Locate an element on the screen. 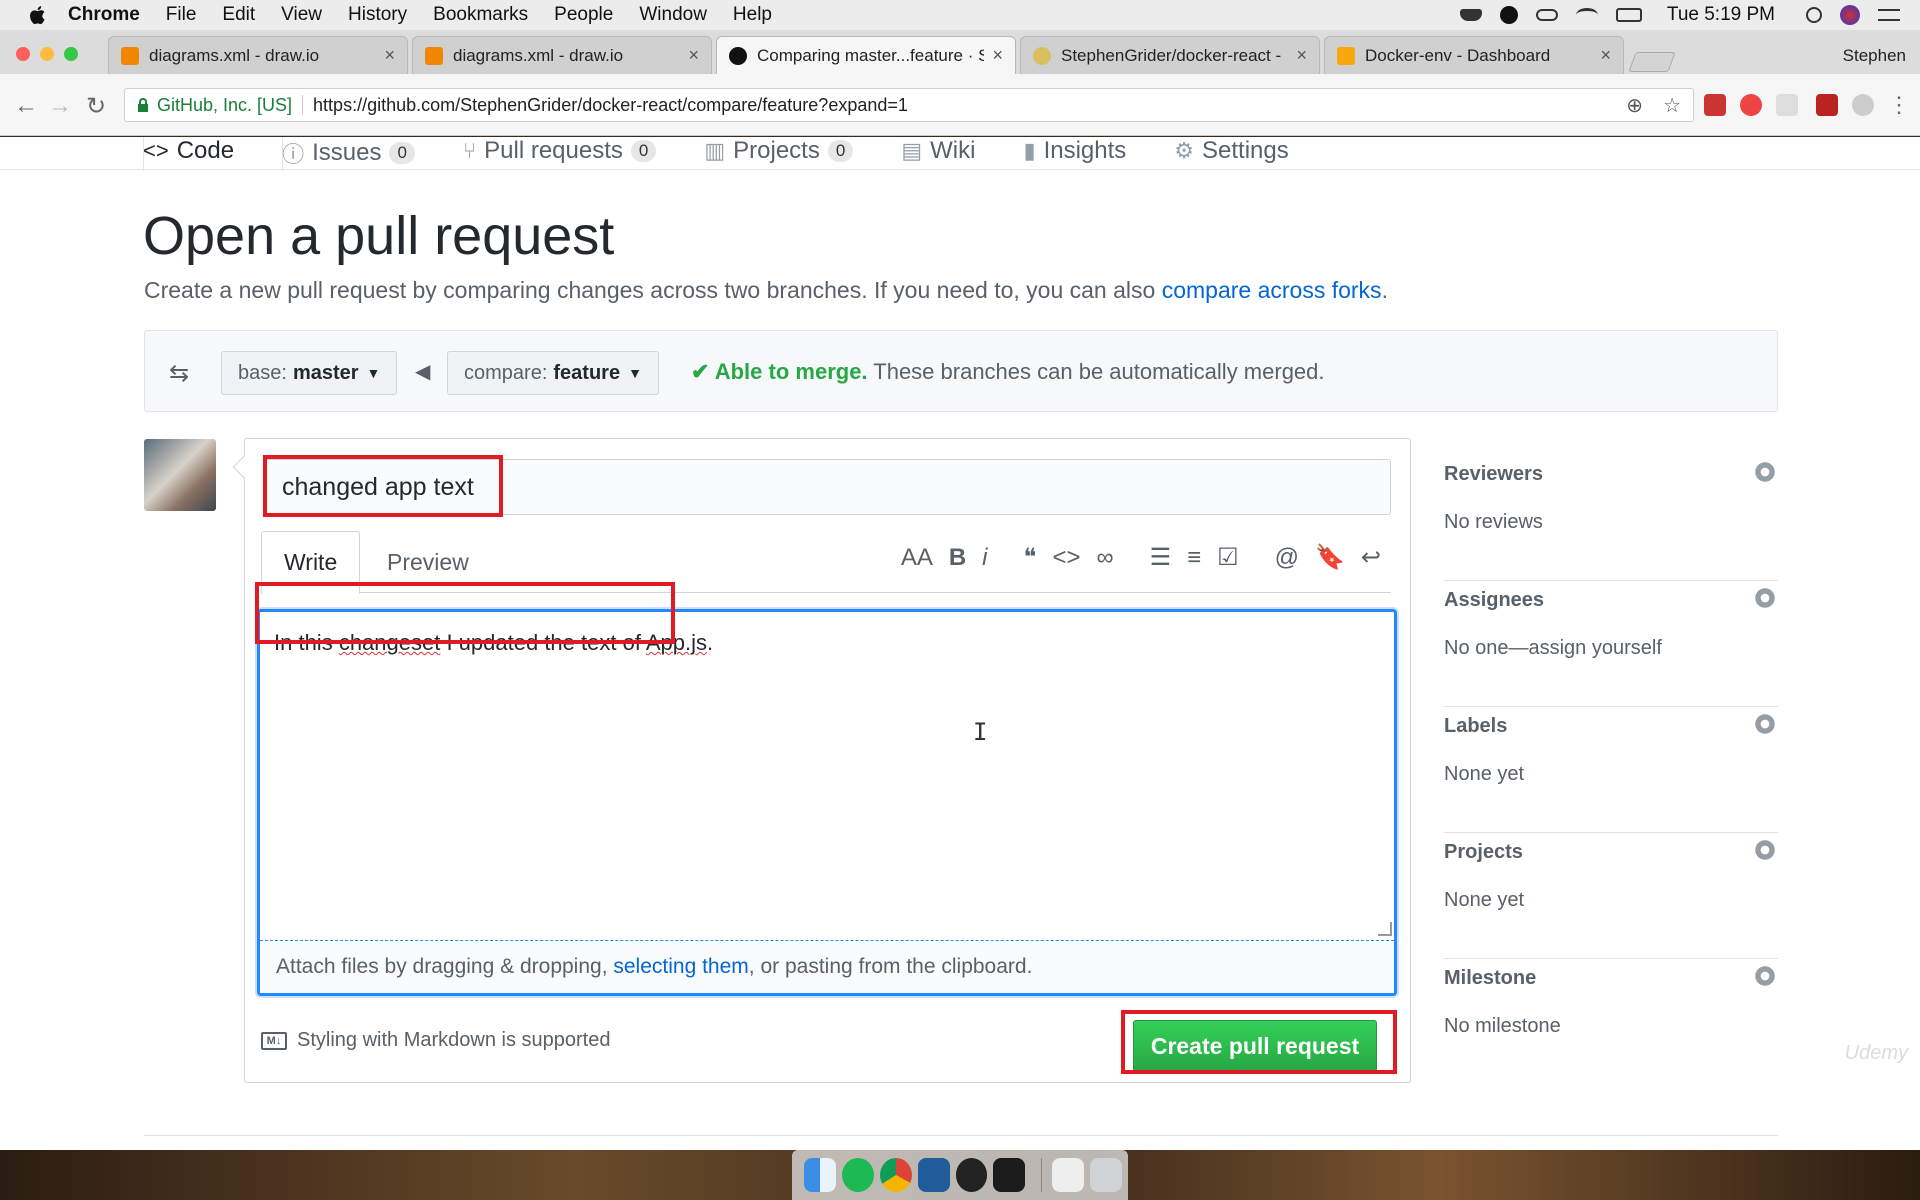  browser-tab-active: Comparing master...feature · S × is located at coordinates (866, 55).